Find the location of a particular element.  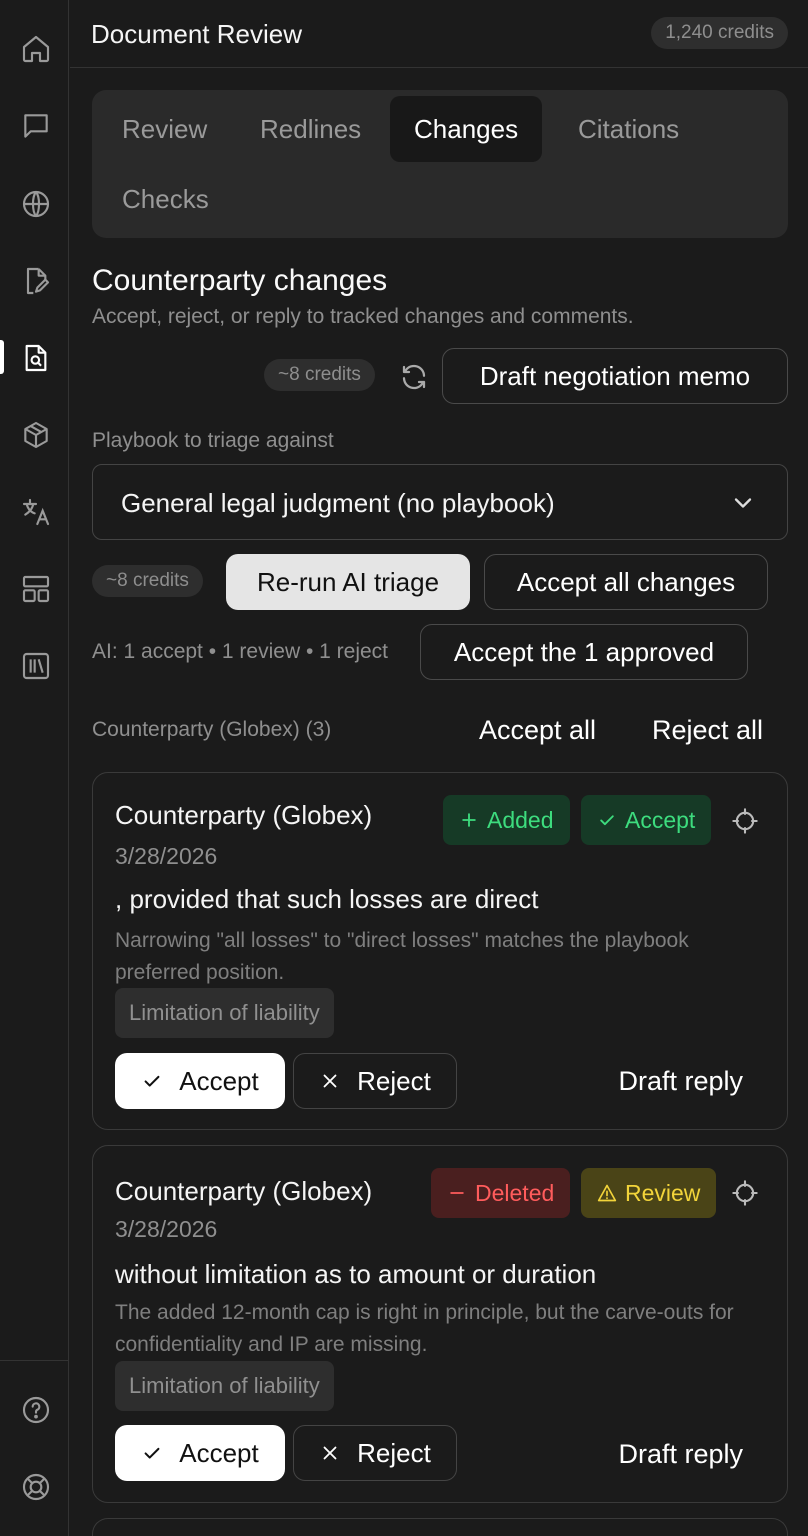

chevron-down-icon is located at coordinates (743, 503).